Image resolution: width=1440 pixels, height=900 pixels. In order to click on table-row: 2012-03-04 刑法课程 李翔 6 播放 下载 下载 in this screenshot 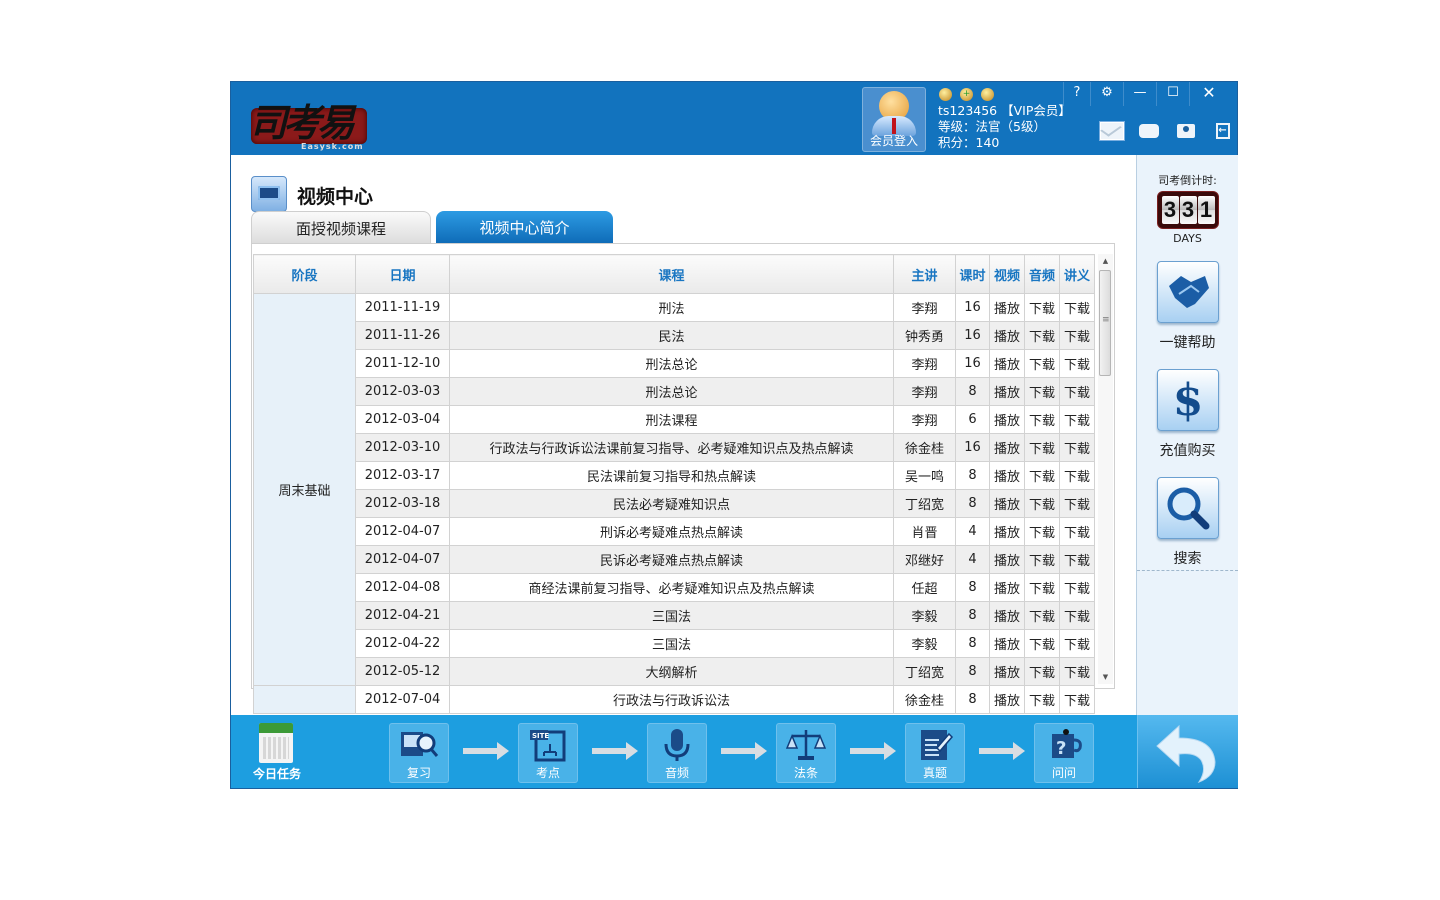, I will do `click(674, 419)`.